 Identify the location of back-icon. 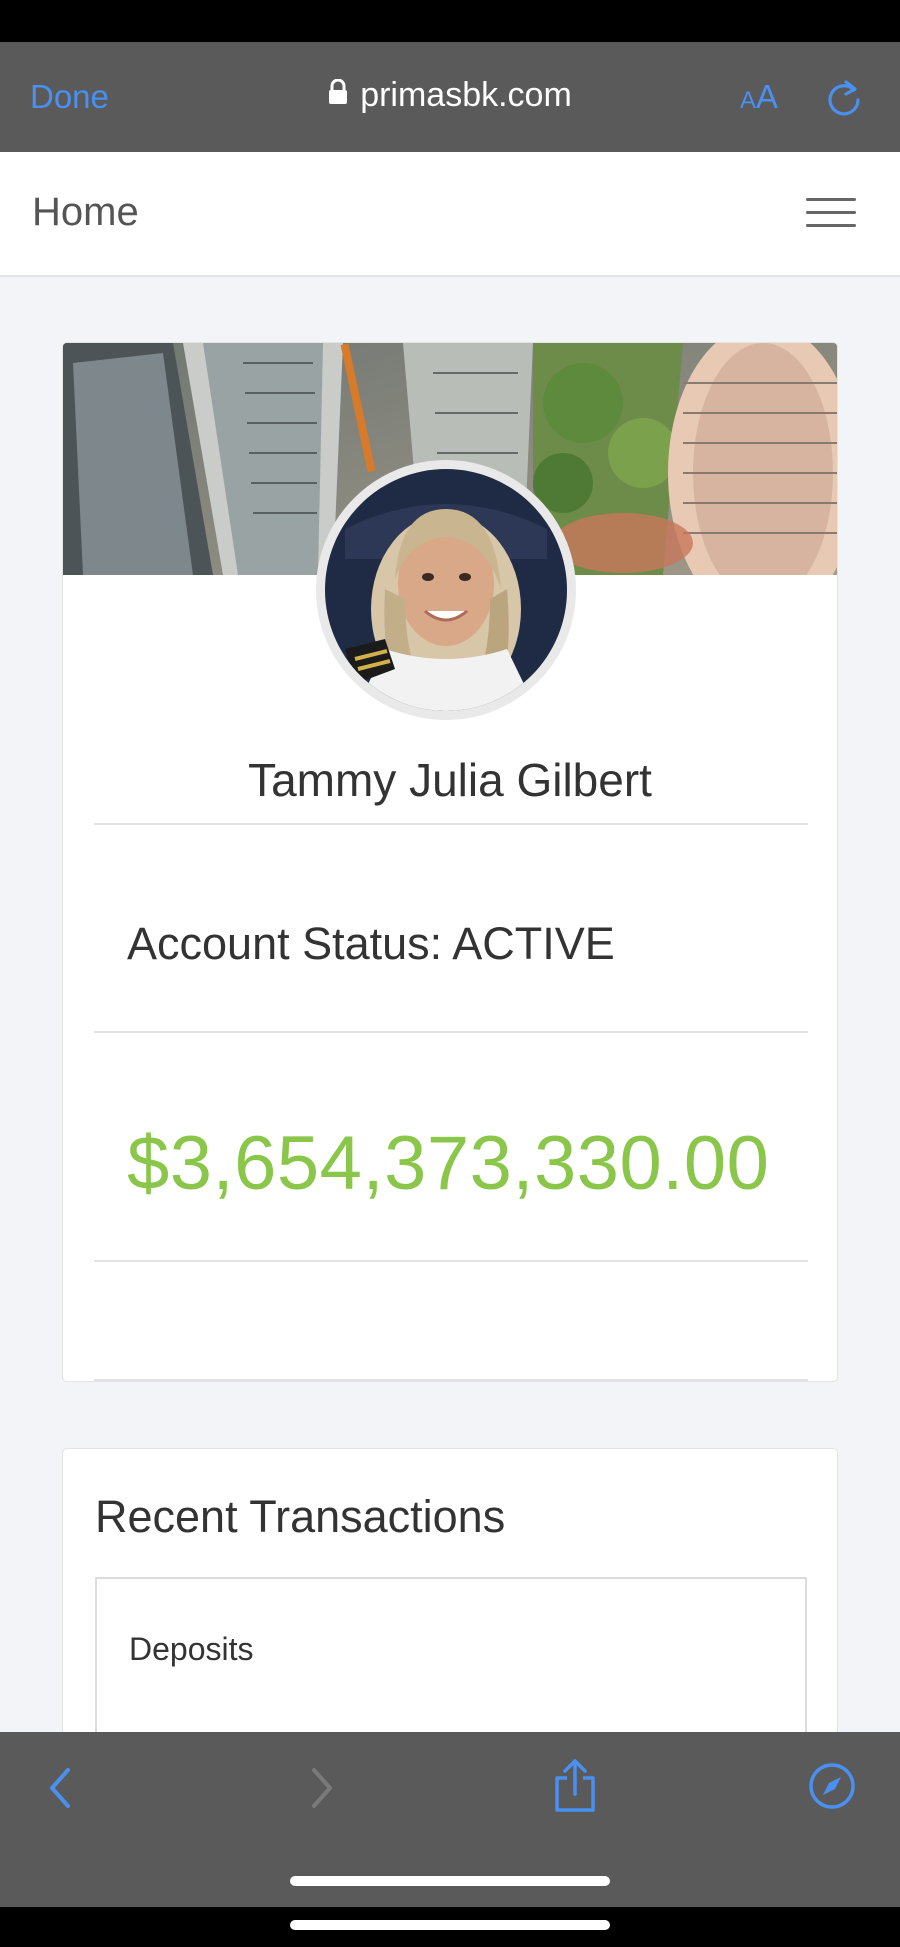
(59, 1790).